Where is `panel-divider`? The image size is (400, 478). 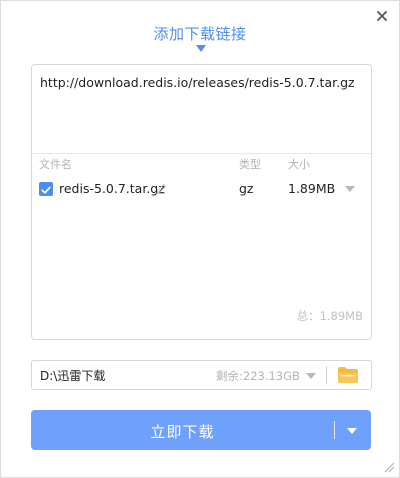
panel-divider is located at coordinates (201, 153).